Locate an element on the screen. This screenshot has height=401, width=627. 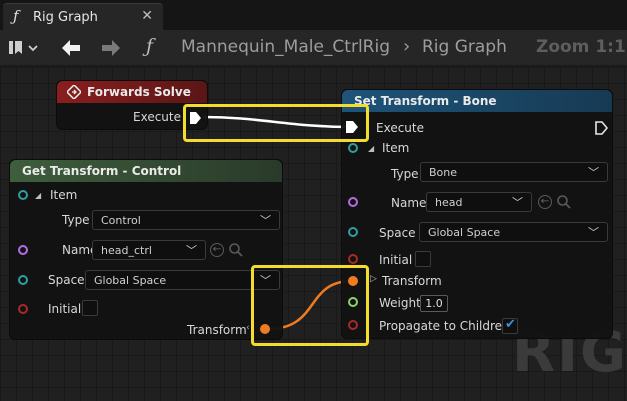
forward-arrow-button is located at coordinates (111, 50).